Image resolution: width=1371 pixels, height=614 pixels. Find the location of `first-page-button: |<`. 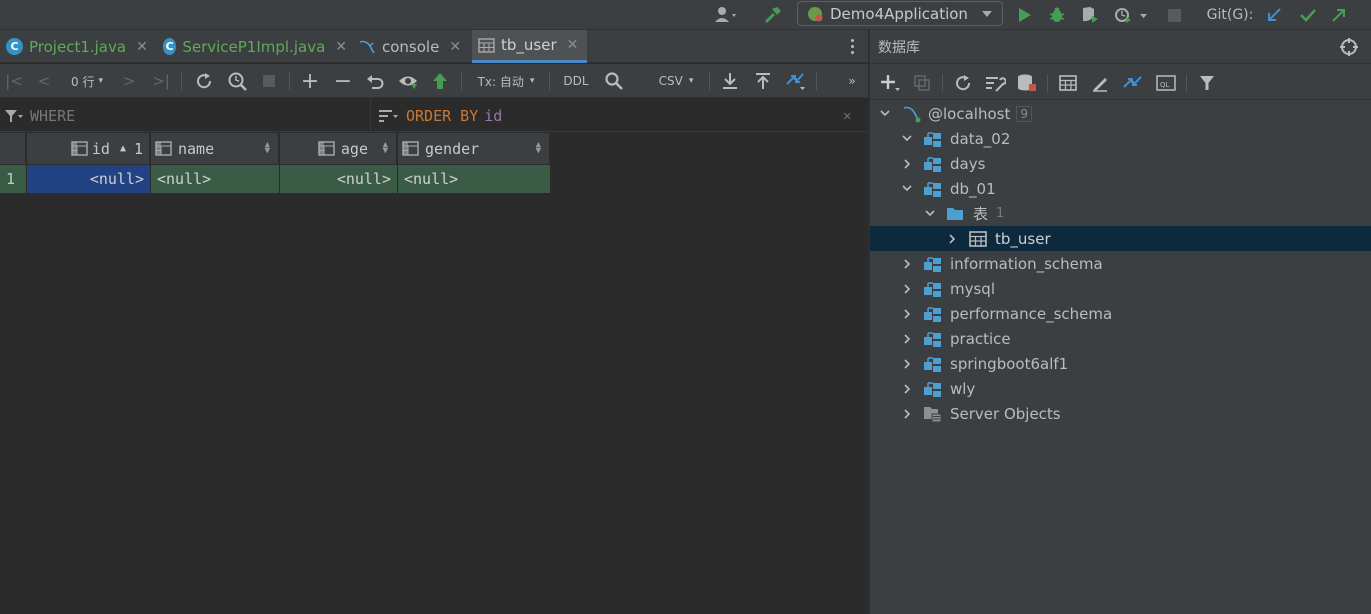

first-page-button: |< is located at coordinates (14, 81).